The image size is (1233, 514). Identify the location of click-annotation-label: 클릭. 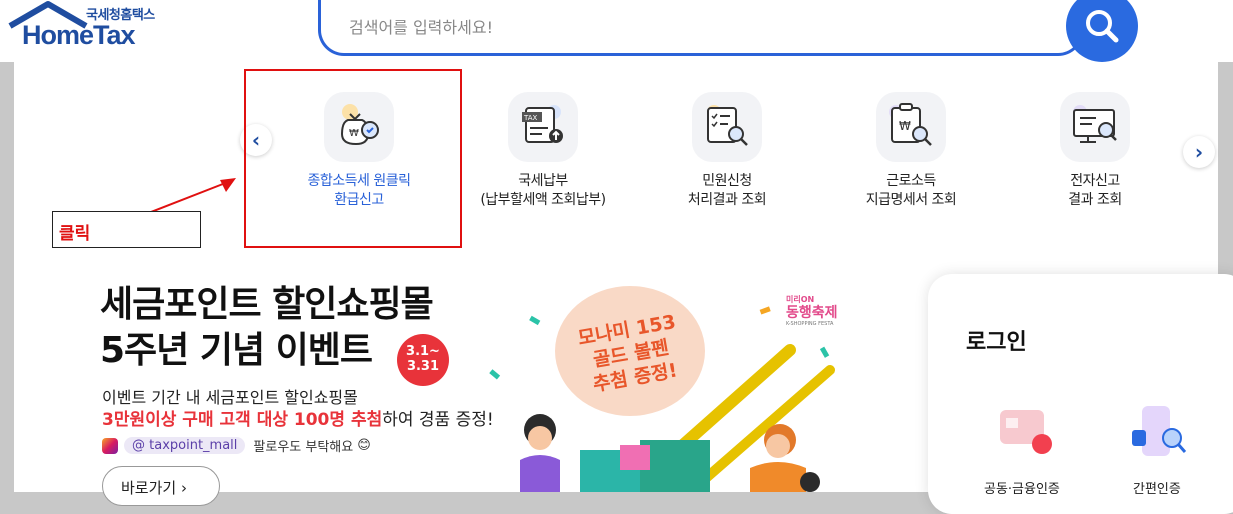
(75, 234).